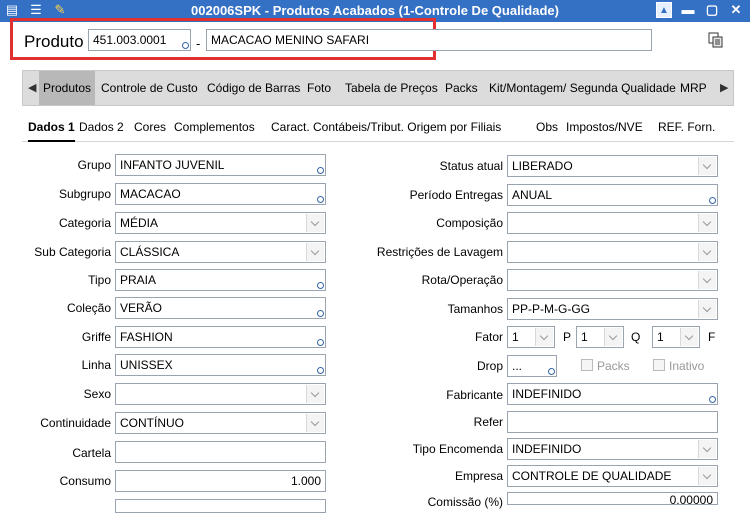  What do you see at coordinates (686, 127) in the screenshot?
I see `subtab-ref-forn: REF. Forn.` at bounding box center [686, 127].